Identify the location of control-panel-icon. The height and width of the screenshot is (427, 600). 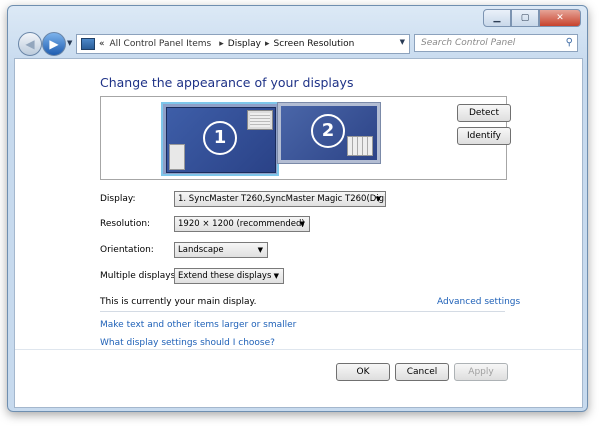
(88, 44).